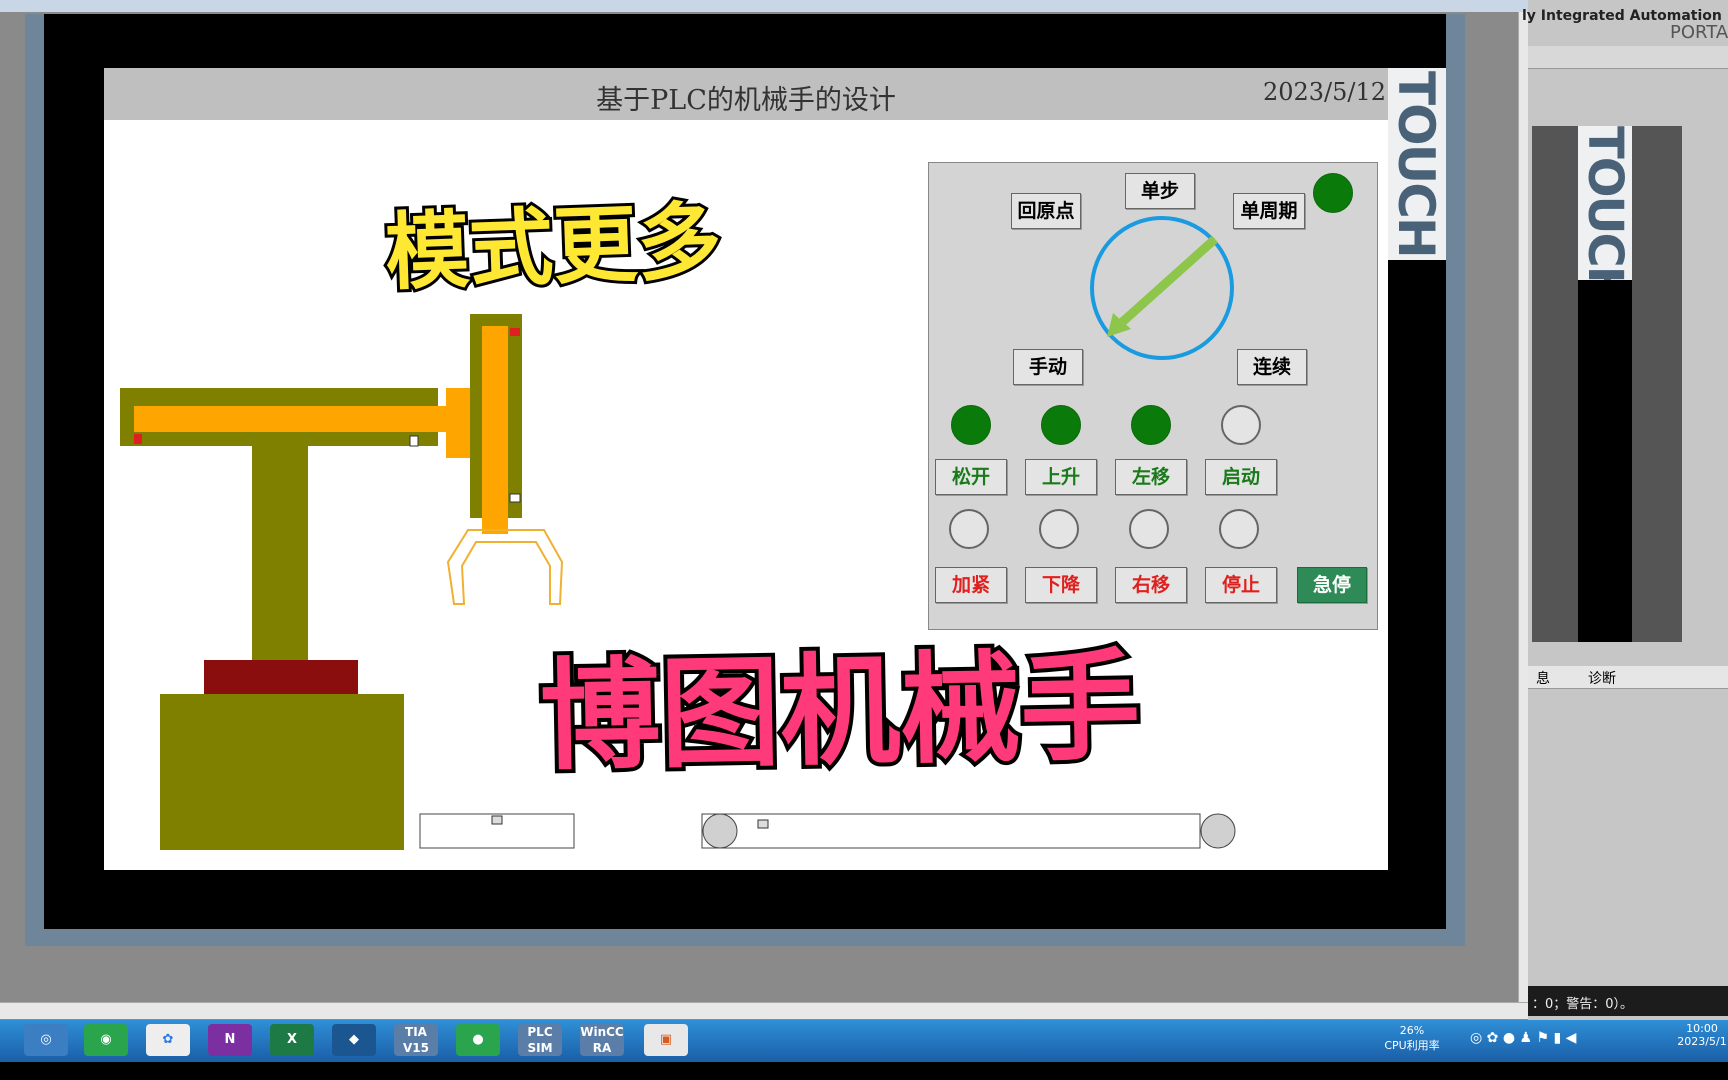 The height and width of the screenshot is (1080, 1728). I want to click on release-button: 松开, so click(971, 477).